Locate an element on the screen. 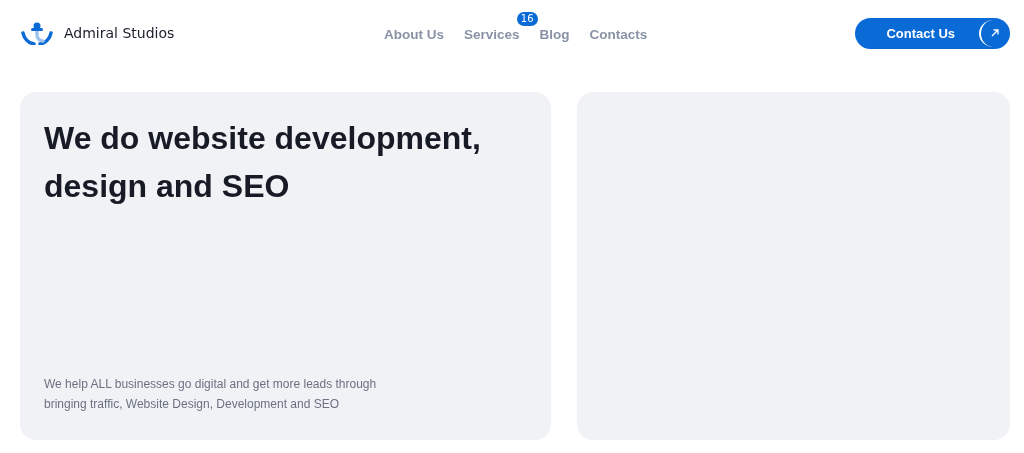 The width and height of the screenshot is (1024, 453). nav-link: About Us is located at coordinates (414, 34).